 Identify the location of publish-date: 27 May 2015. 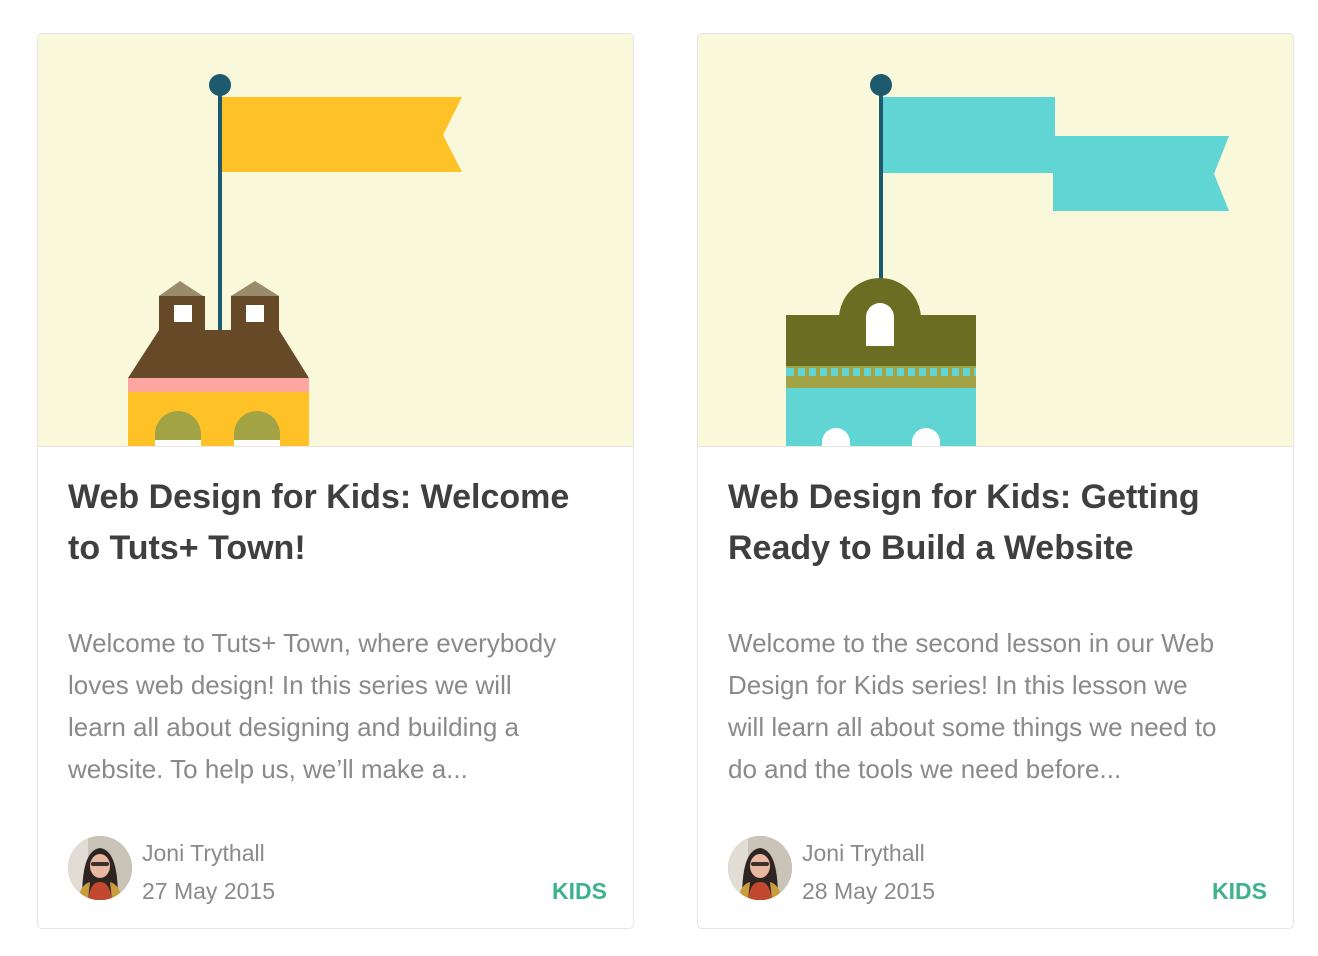
(208, 891).